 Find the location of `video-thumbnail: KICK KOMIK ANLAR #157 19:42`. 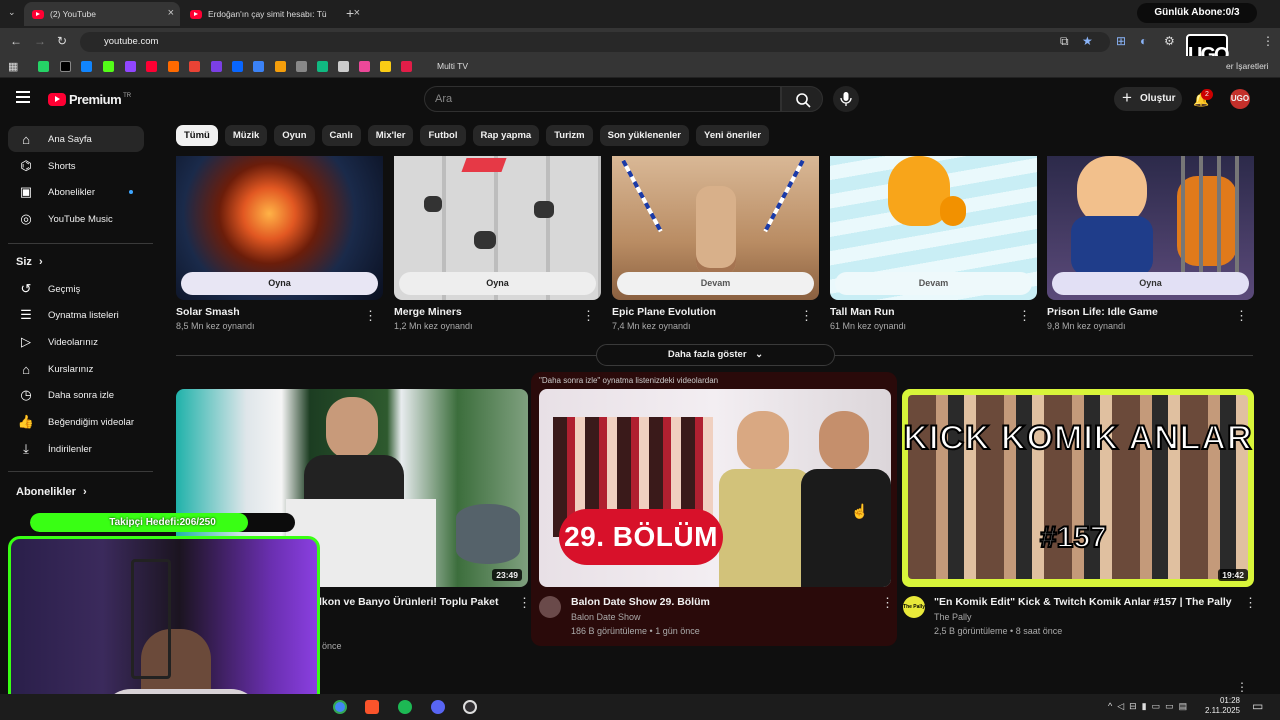

video-thumbnail: KICK KOMIK ANLAR #157 19:42 is located at coordinates (1078, 488).